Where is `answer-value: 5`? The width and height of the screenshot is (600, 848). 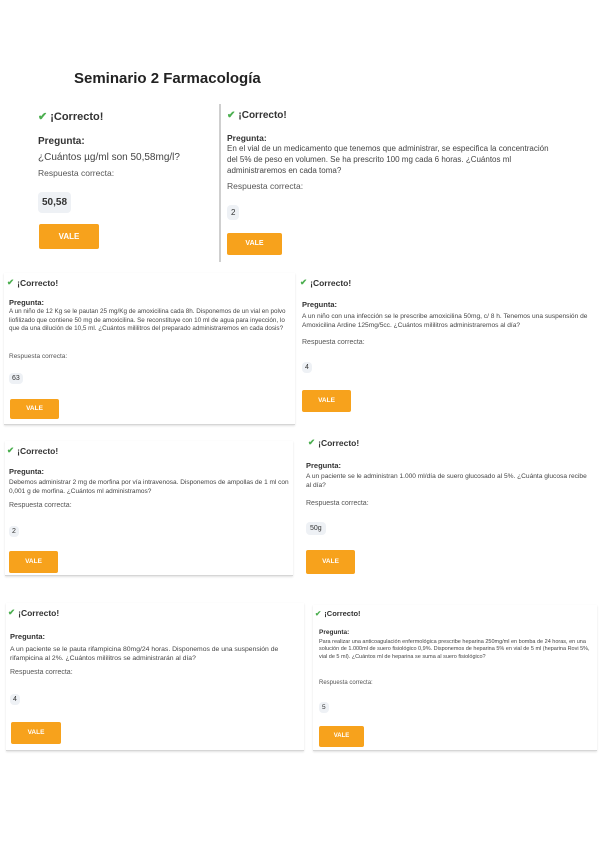 answer-value: 5 is located at coordinates (324, 707).